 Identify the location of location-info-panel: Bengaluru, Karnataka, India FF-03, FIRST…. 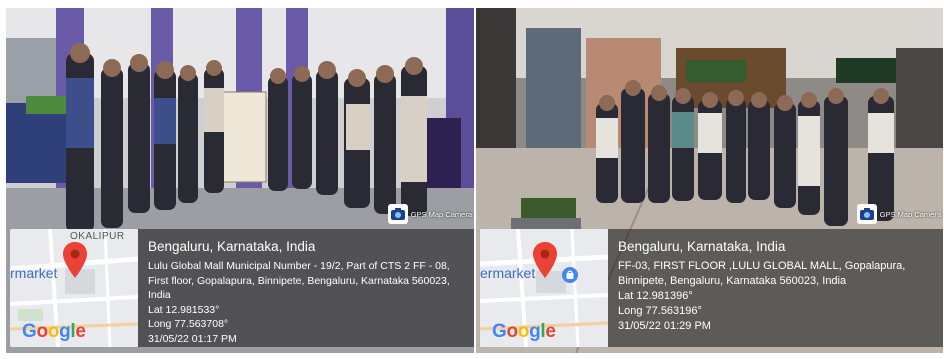
(775, 288).